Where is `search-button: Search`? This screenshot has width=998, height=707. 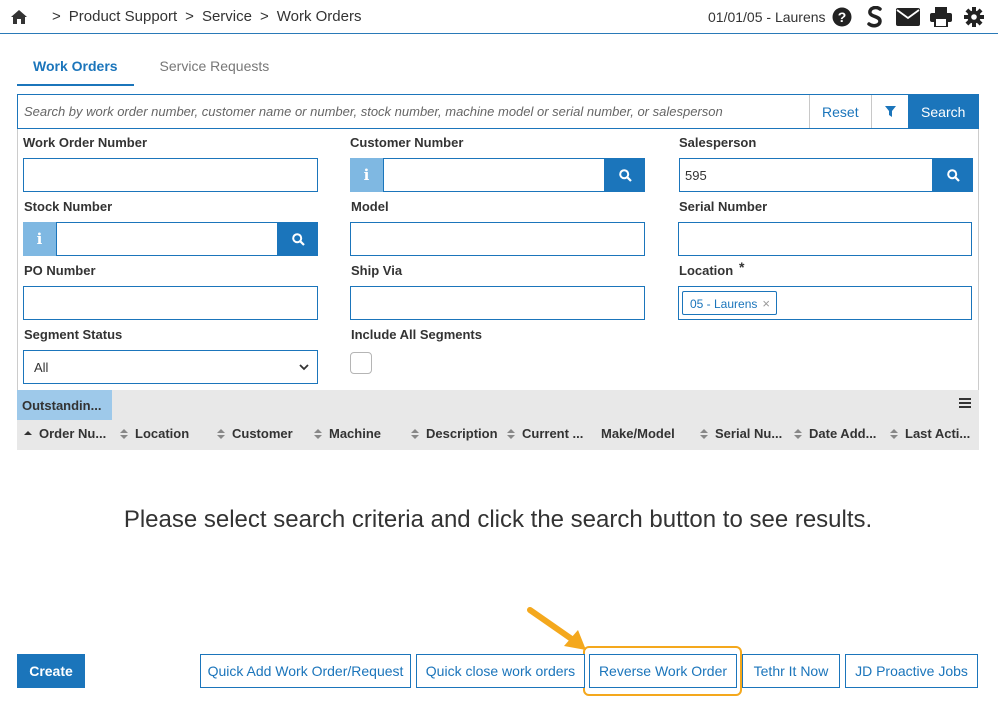 search-button: Search is located at coordinates (943, 111).